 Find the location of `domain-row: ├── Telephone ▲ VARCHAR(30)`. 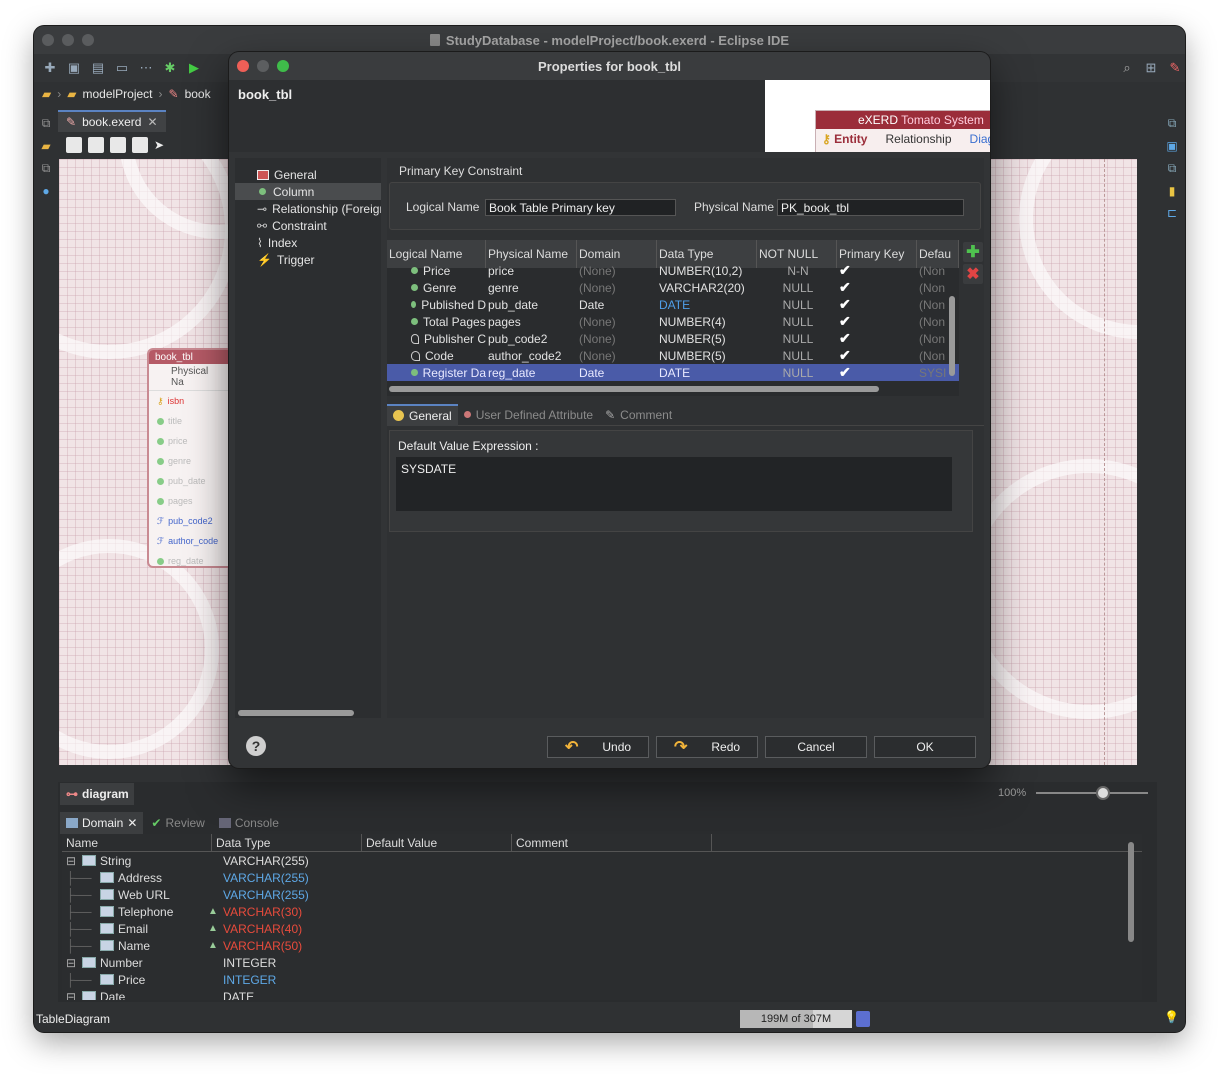

domain-row: ├── Telephone ▲ VARCHAR(30) is located at coordinates (602, 911).